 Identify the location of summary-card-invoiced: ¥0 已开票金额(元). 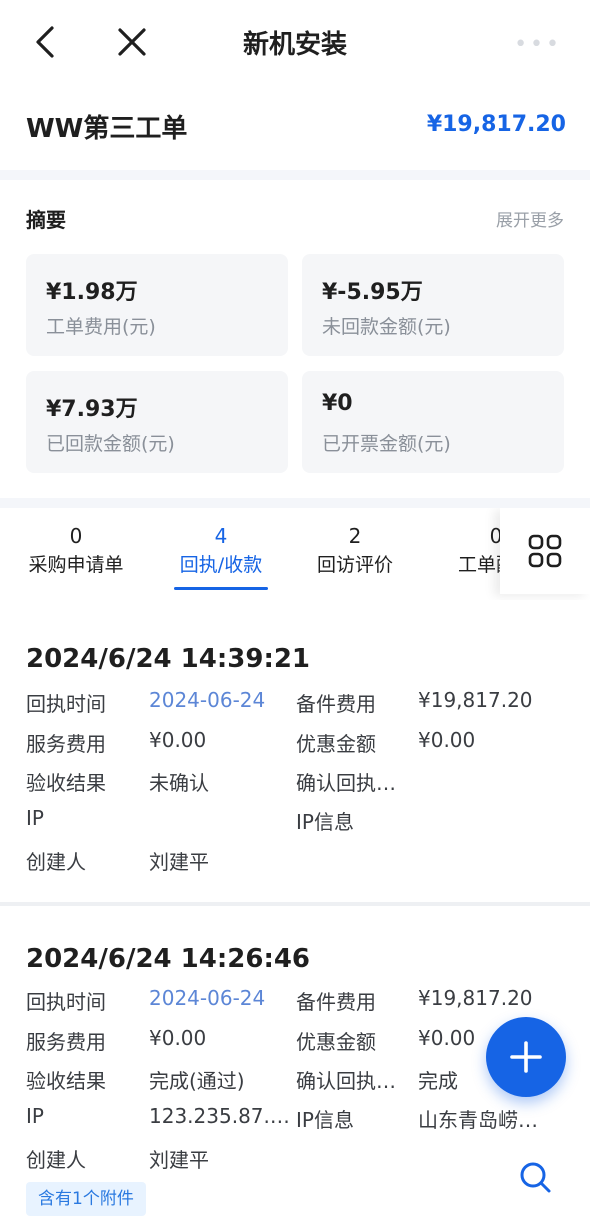
(433, 422).